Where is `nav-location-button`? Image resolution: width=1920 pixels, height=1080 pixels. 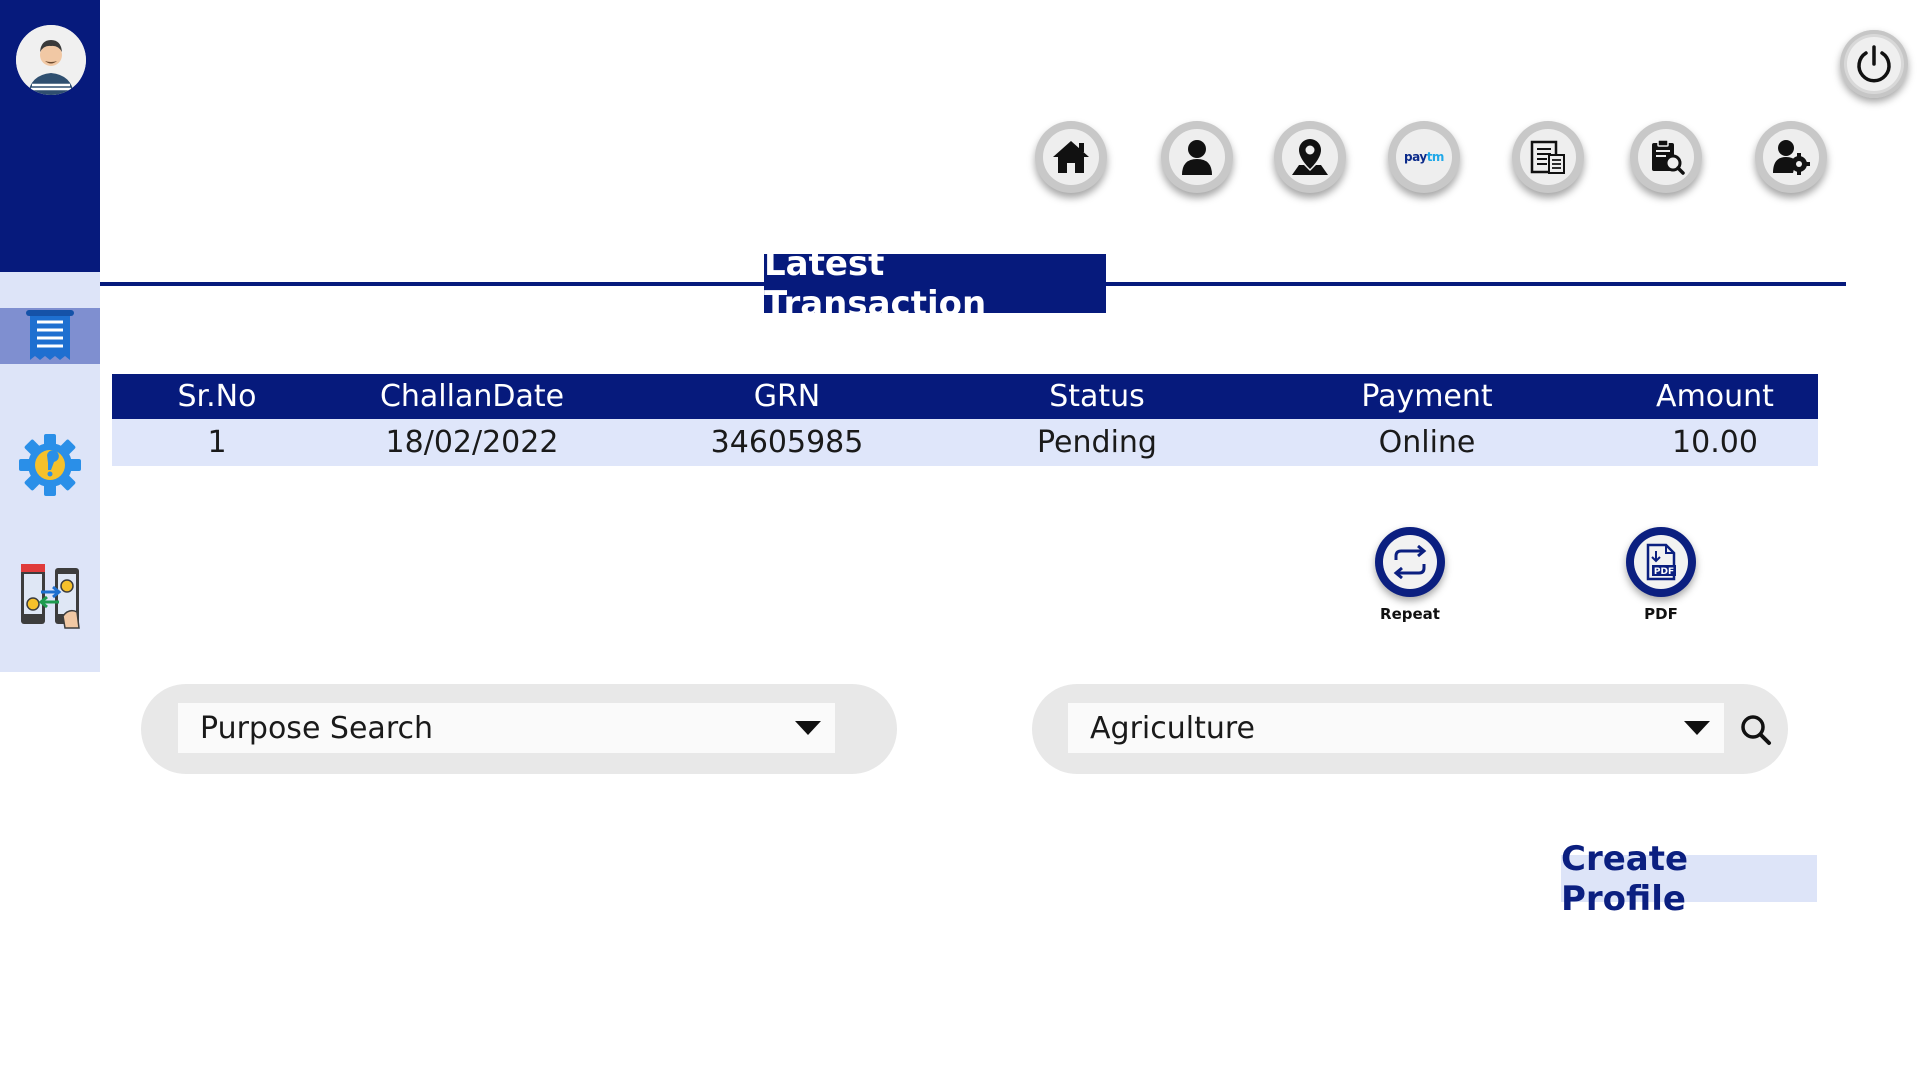
nav-location-button is located at coordinates (1310, 157).